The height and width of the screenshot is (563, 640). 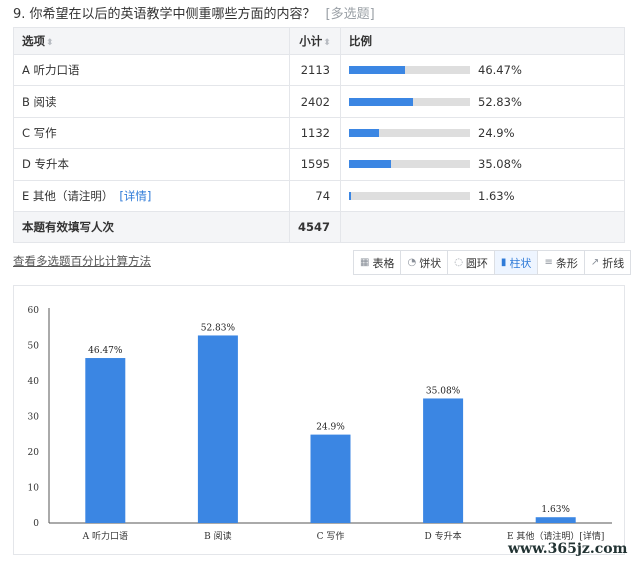 I want to click on ratio-cell: 35.08%, so click(x=482, y=164).